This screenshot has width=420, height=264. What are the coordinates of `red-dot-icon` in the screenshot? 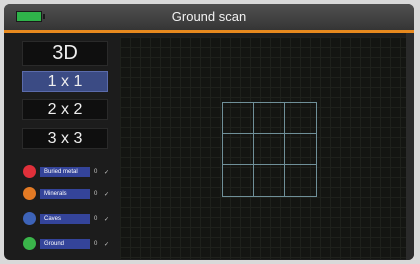 It's located at (29, 171).